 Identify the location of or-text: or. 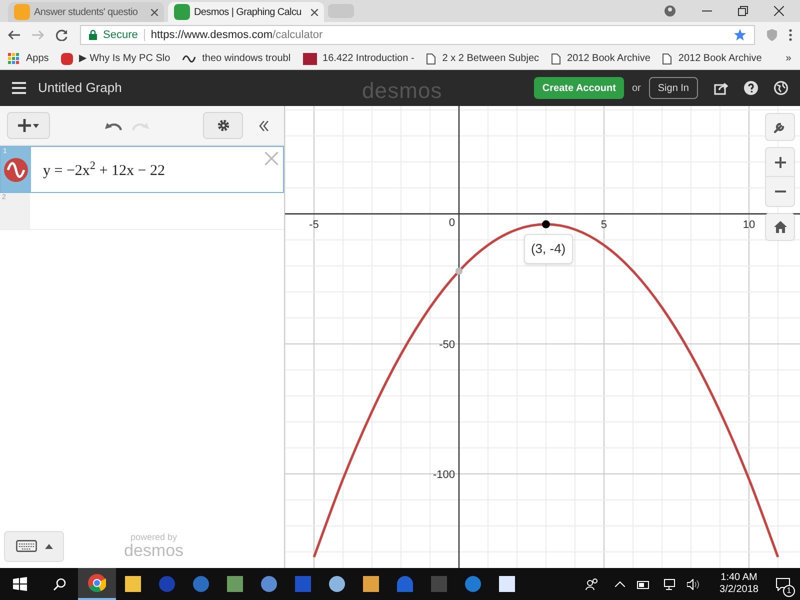
(636, 89).